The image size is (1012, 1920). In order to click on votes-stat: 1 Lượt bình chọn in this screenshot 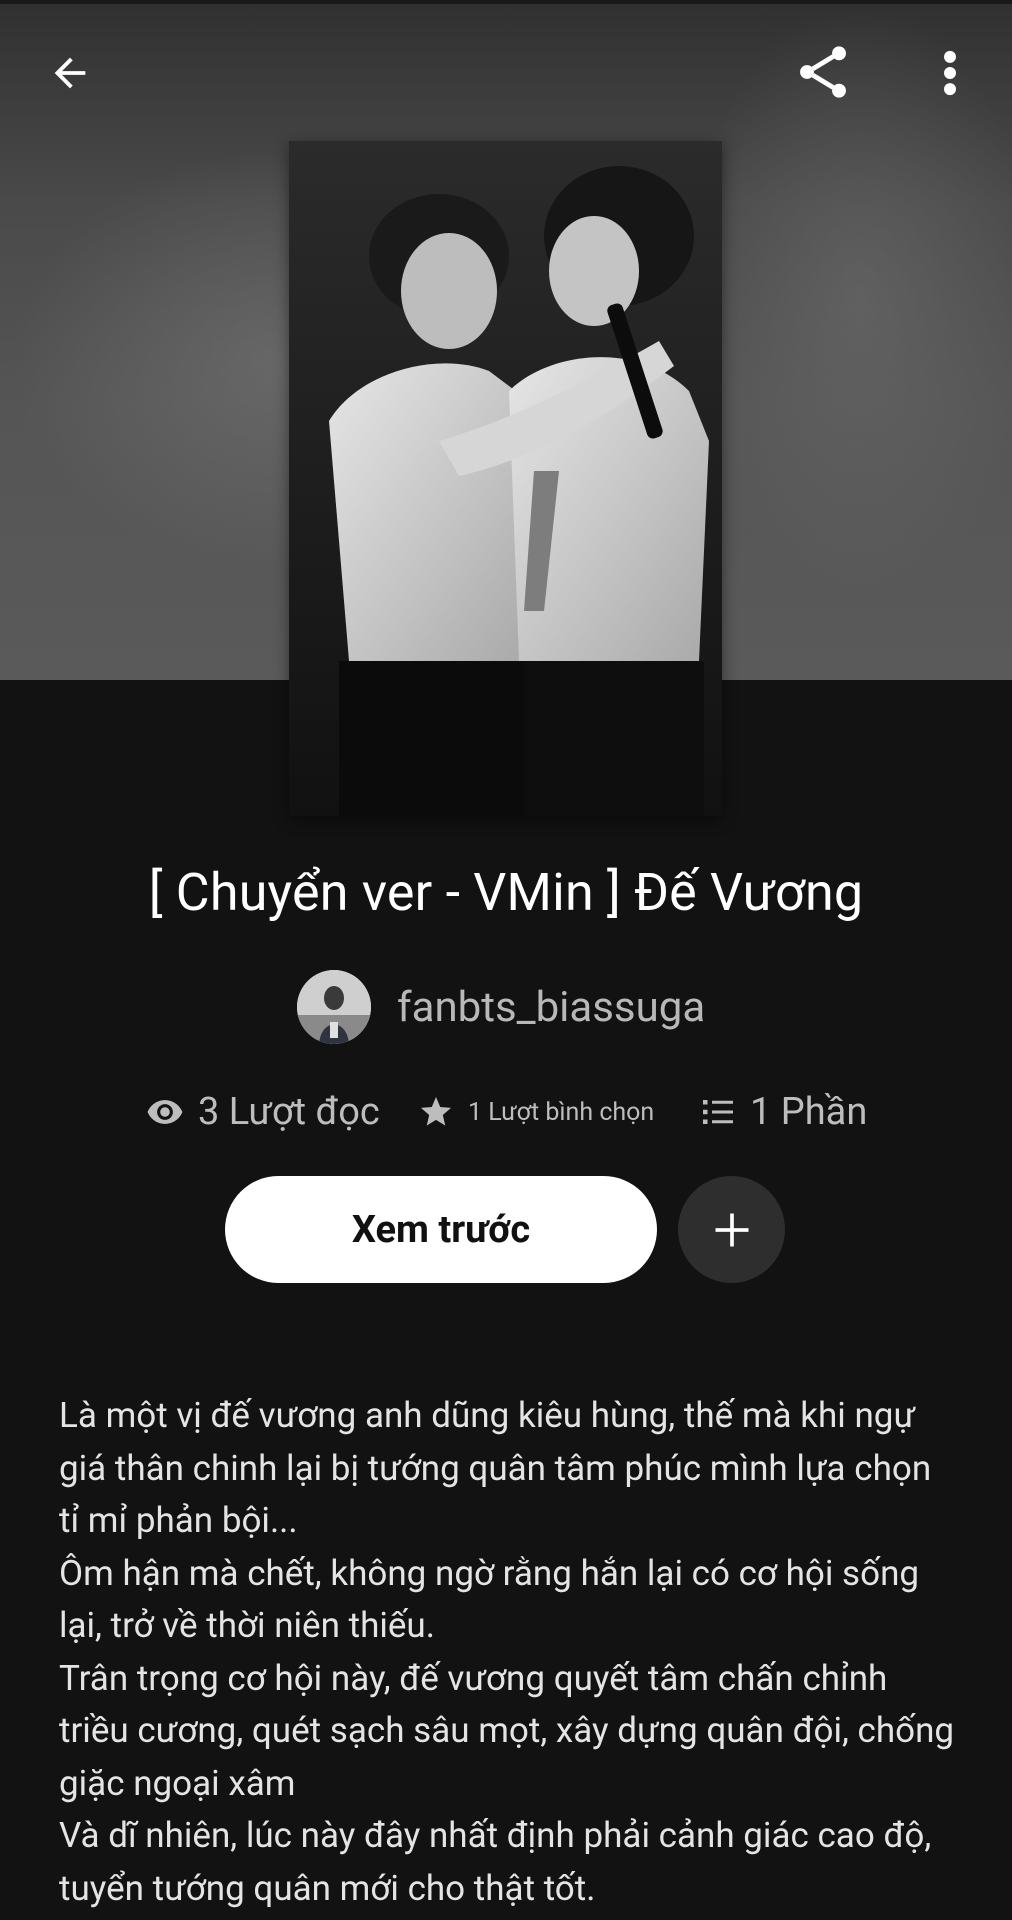, I will do `click(536, 1112)`.